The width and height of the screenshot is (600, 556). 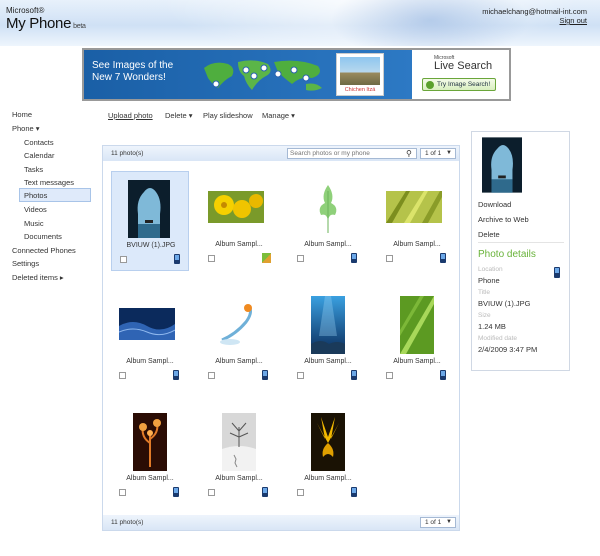 What do you see at coordinates (534, 11) in the screenshot?
I see `user-email: michaelchang@hotmail-int.com` at bounding box center [534, 11].